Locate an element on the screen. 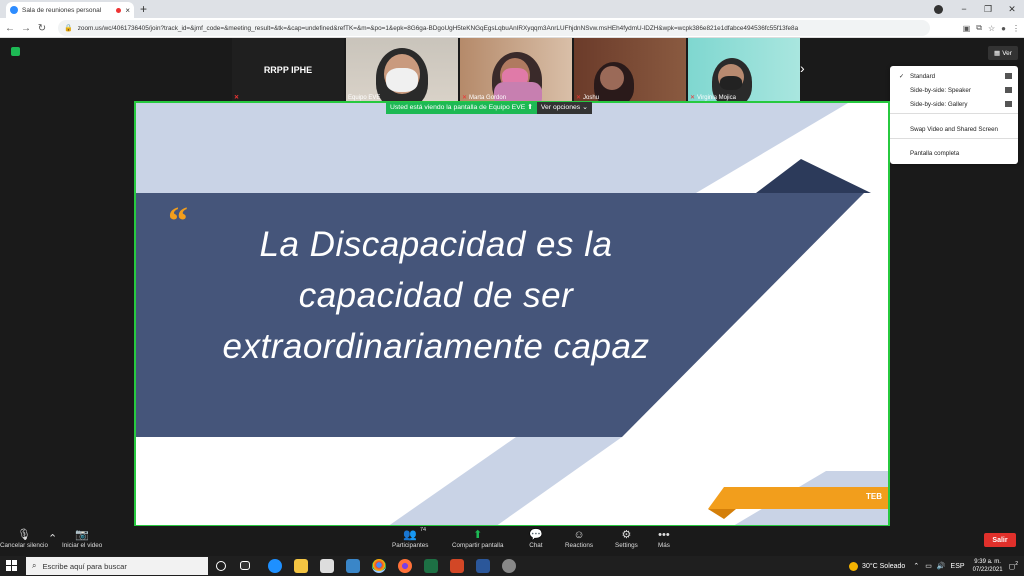 This screenshot has width=1024, height=576. close-window-button: ✕ is located at coordinates (1012, 9).